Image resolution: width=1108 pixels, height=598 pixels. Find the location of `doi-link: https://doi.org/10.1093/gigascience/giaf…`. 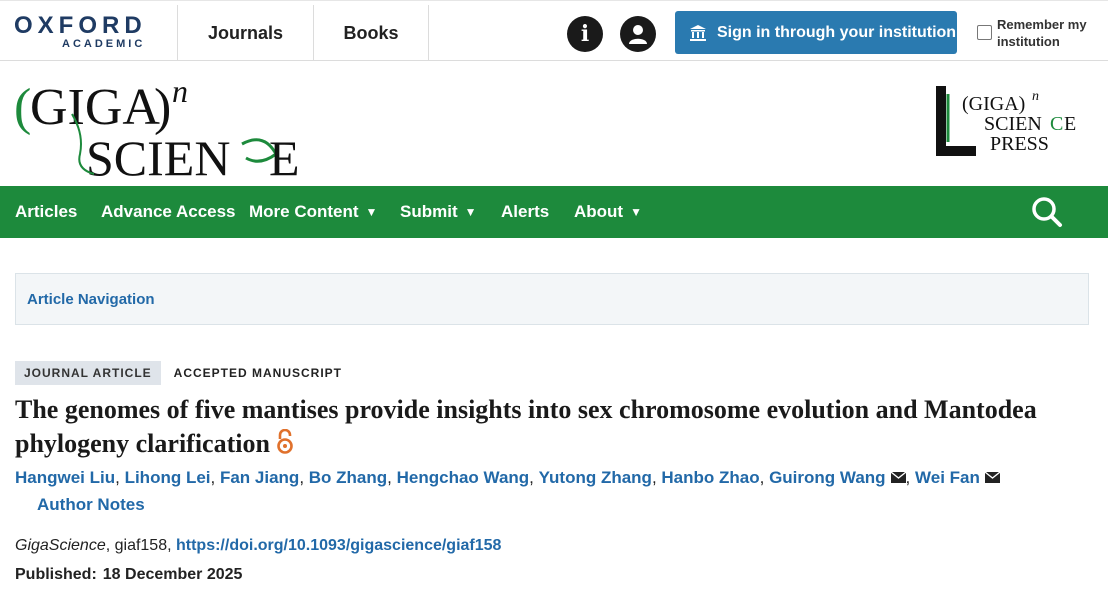

doi-link: https://doi.org/10.1093/gigascience/giaf… is located at coordinates (338, 545).